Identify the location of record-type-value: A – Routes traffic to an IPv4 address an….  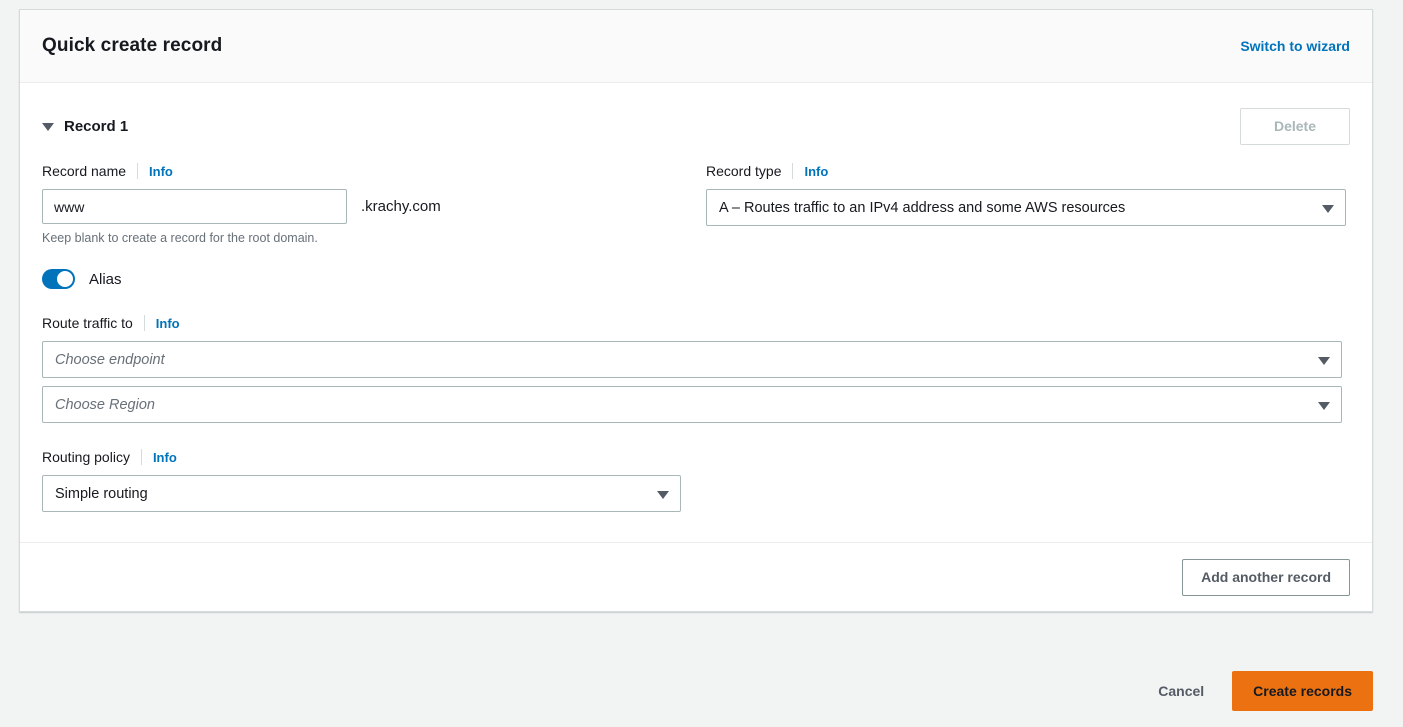
(922, 207).